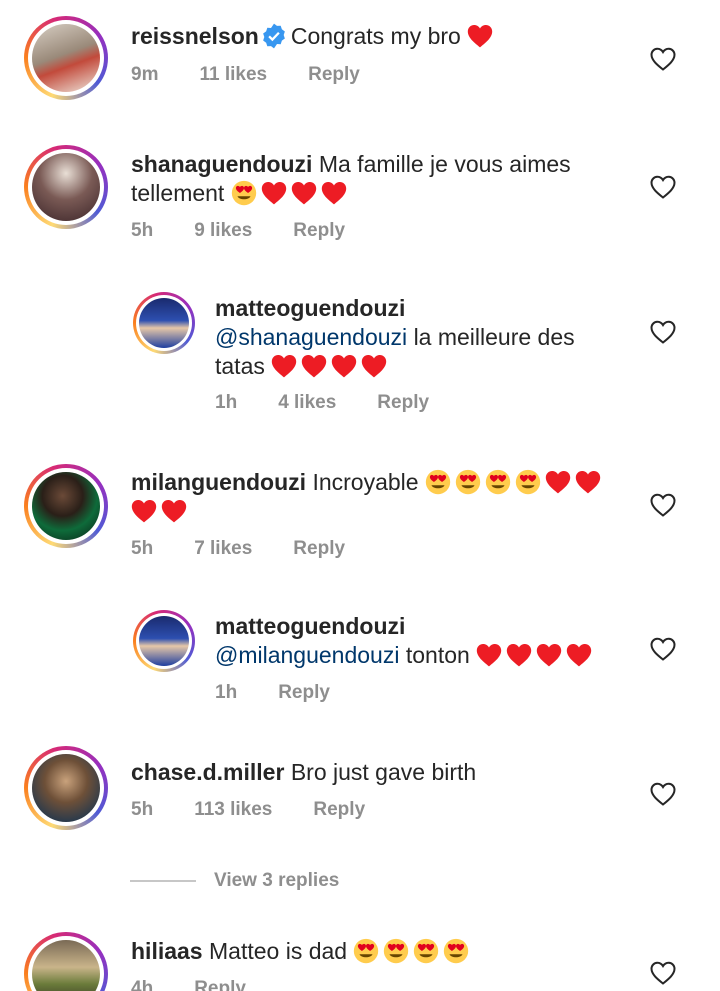 The height and width of the screenshot is (991, 720). Describe the element at coordinates (278, 951) in the screenshot. I see `comment-body: Matteo is dad` at that location.